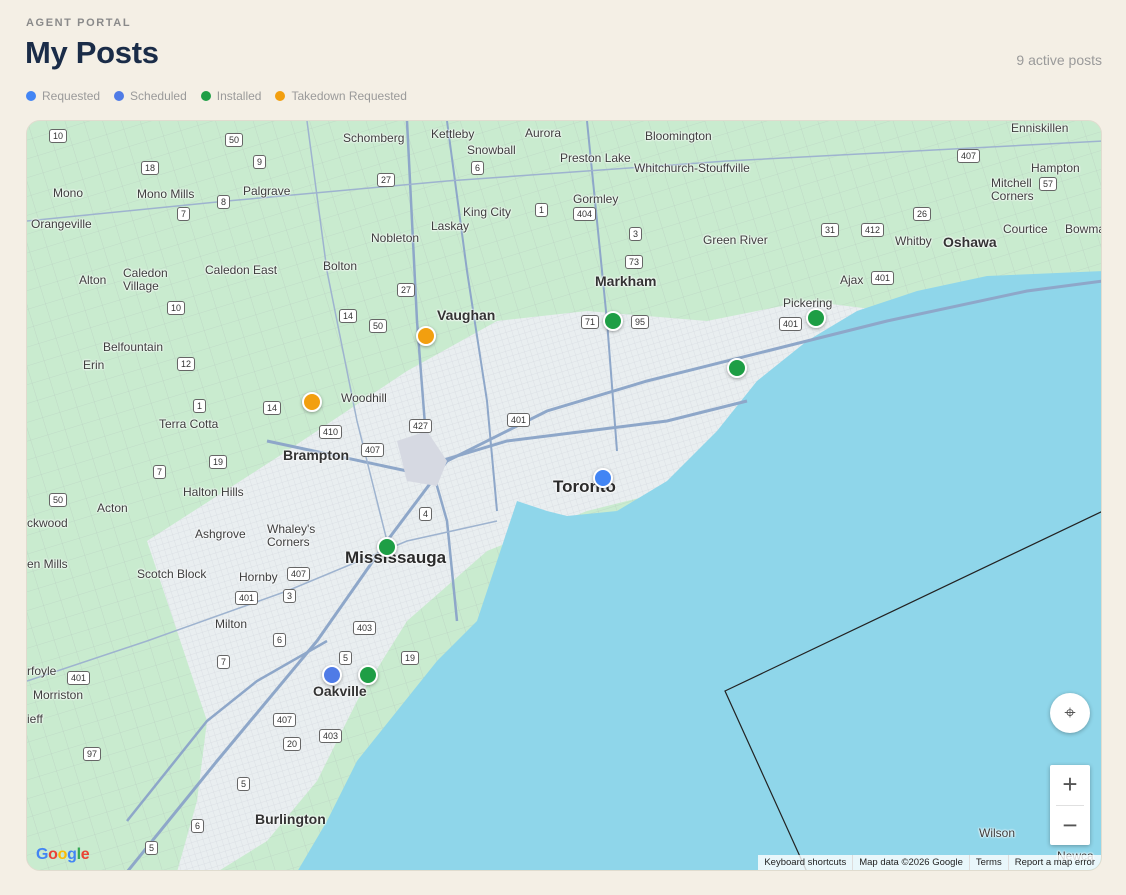 The height and width of the screenshot is (895, 1126). What do you see at coordinates (1070, 825) in the screenshot?
I see `zoom-out-button: −` at bounding box center [1070, 825].